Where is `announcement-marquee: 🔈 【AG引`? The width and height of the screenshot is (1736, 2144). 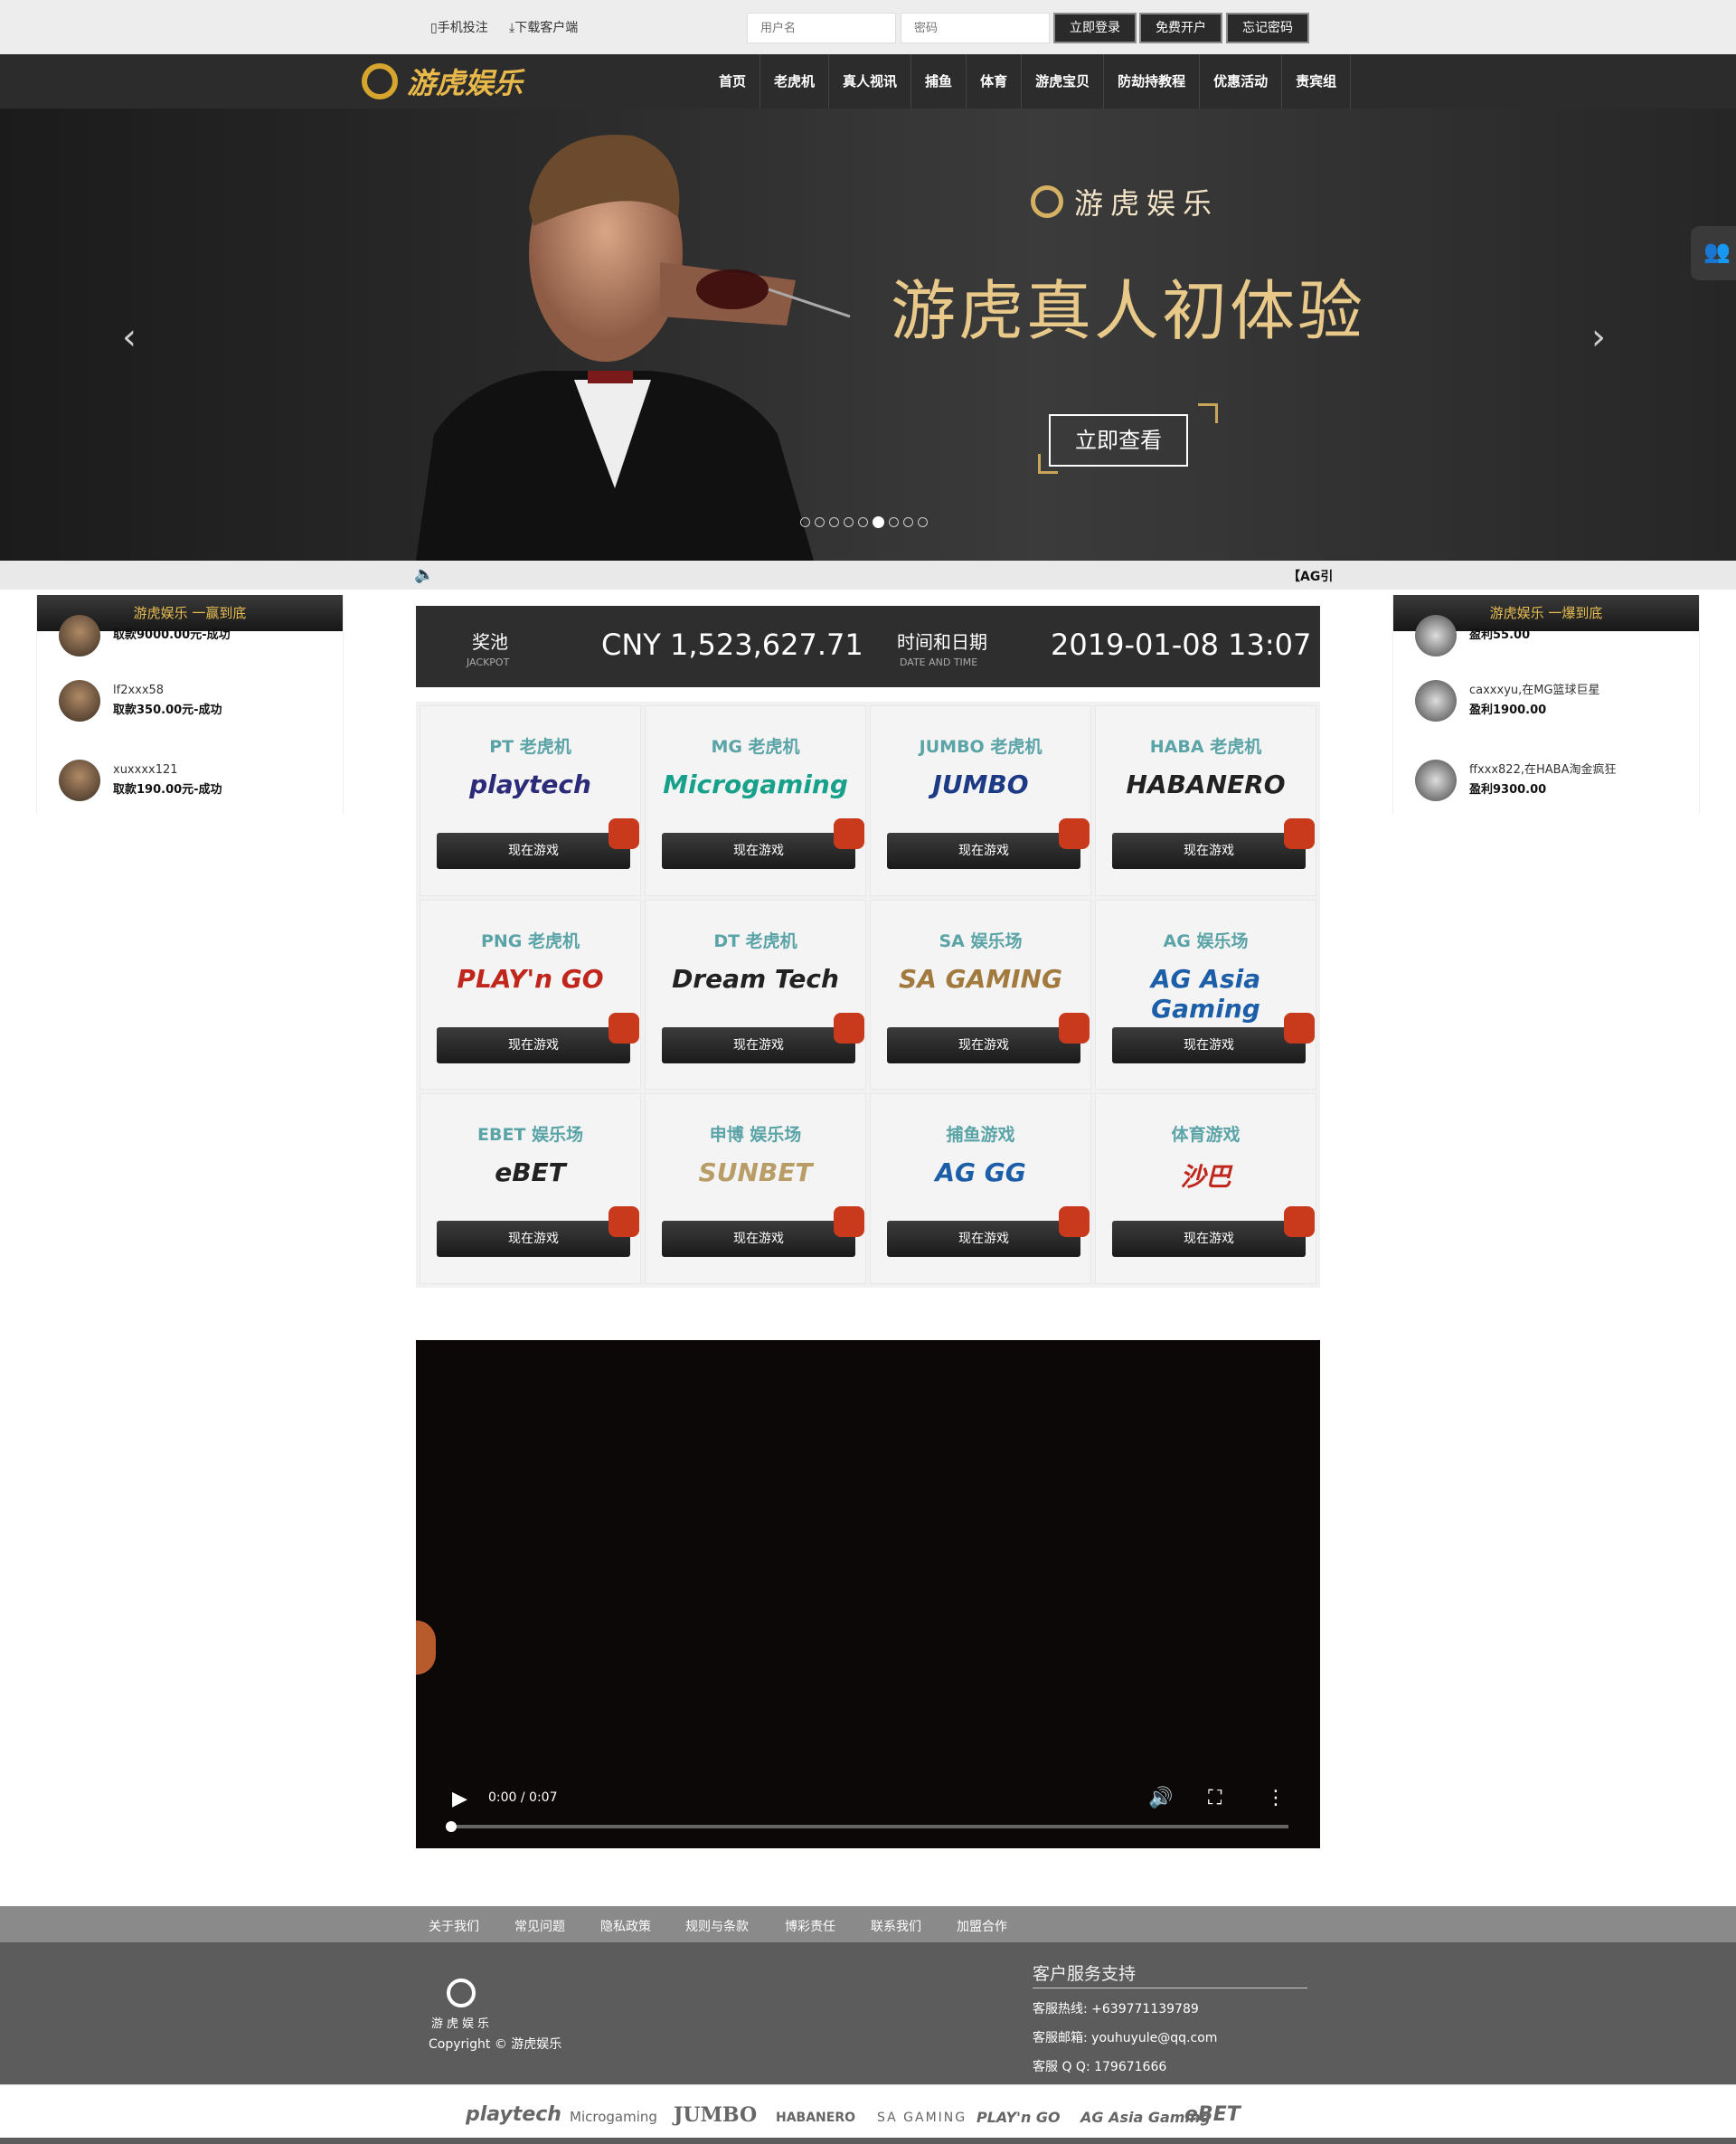
announcement-marquee: 🔈 【AG引 is located at coordinates (868, 575).